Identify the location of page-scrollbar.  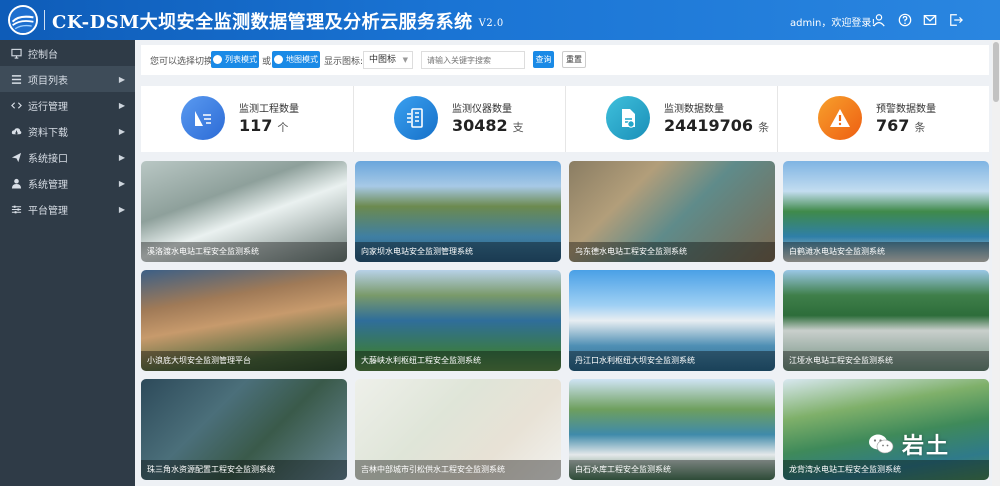
(996, 263).